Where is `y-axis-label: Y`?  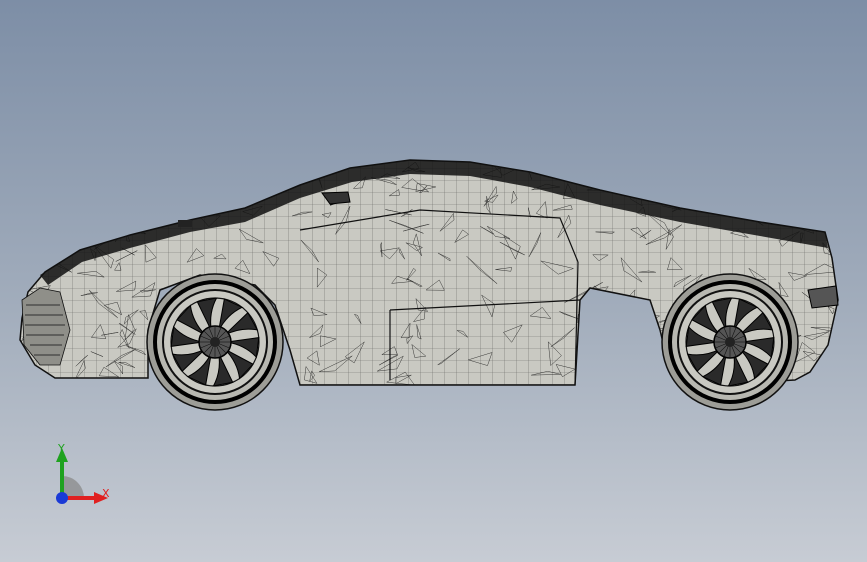
y-axis-label: Y is located at coordinates (61, 448).